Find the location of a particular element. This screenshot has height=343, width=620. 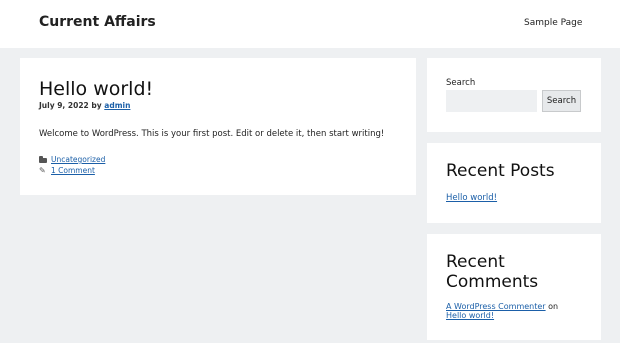

post-title: Hello world! is located at coordinates (96, 89).